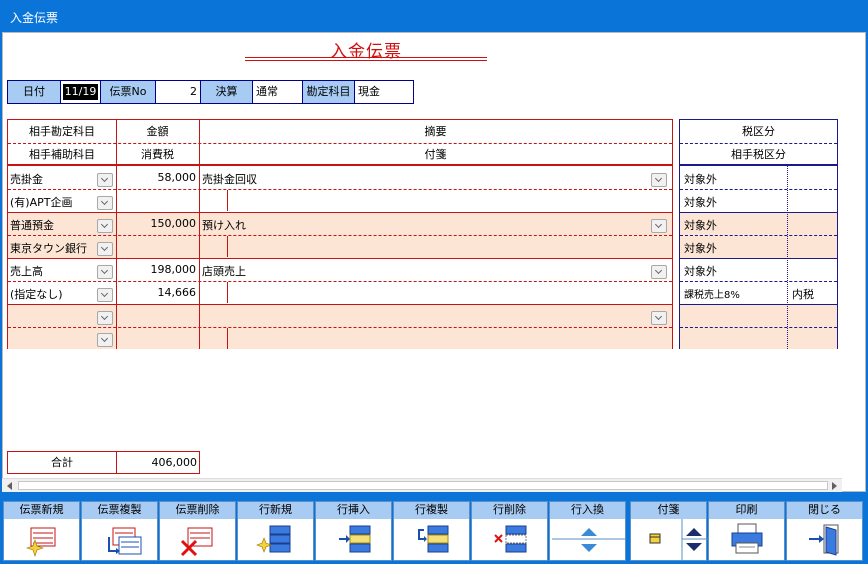 The height and width of the screenshot is (564, 868). What do you see at coordinates (105, 226) in the screenshot?
I see `row2-account-dropdown` at bounding box center [105, 226].